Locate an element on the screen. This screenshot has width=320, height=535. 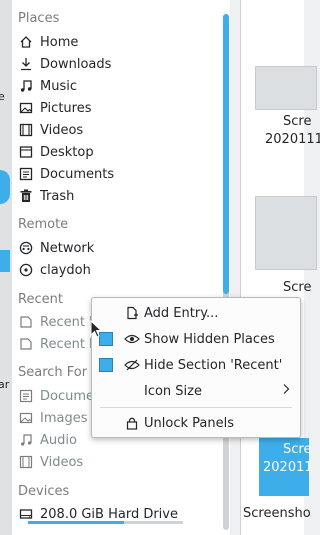
file-name-date: 2020111 is located at coordinates (292, 139).